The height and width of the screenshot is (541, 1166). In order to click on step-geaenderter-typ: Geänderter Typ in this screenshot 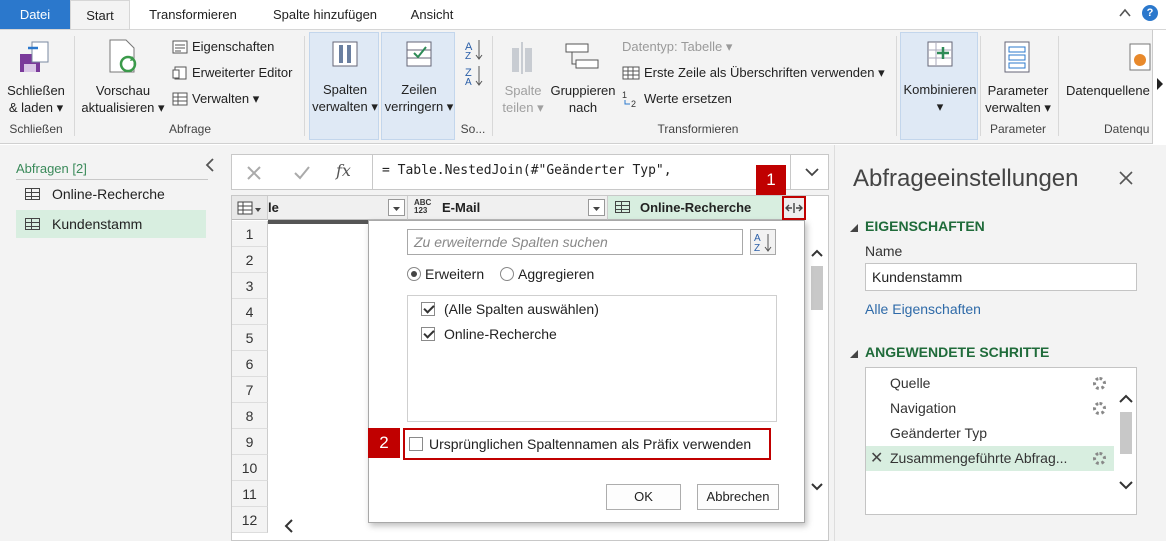, I will do `click(990, 433)`.